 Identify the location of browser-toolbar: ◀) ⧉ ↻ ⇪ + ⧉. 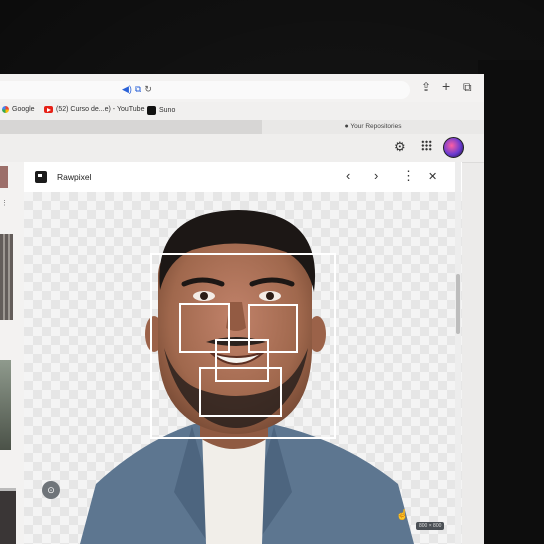
(242, 88).